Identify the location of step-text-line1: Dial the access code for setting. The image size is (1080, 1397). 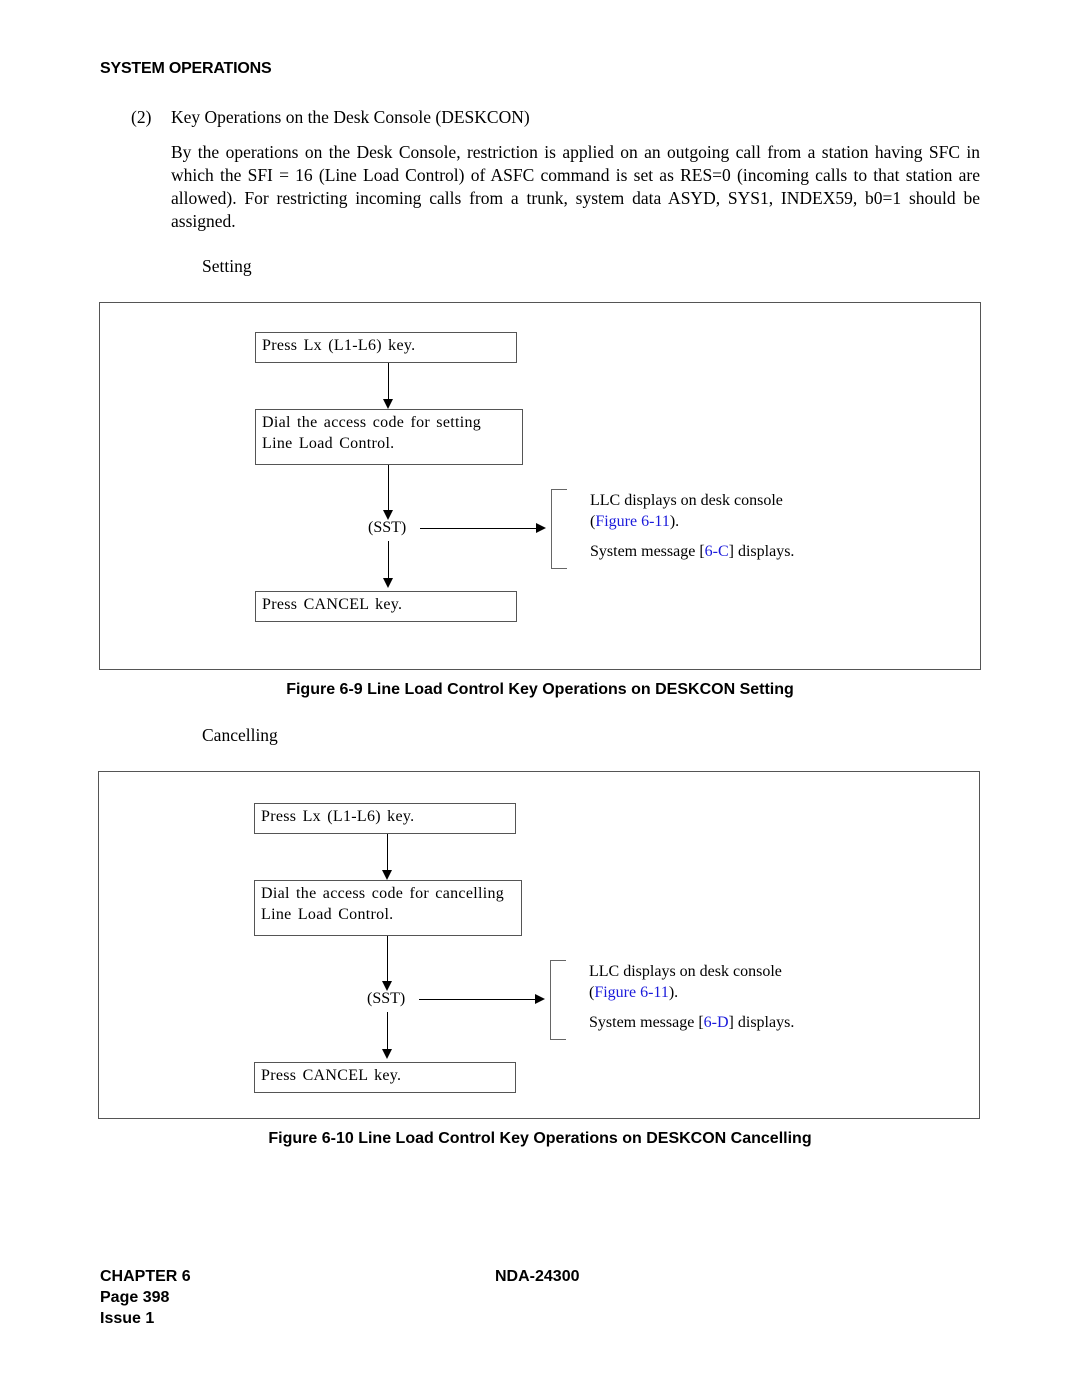
(372, 422).